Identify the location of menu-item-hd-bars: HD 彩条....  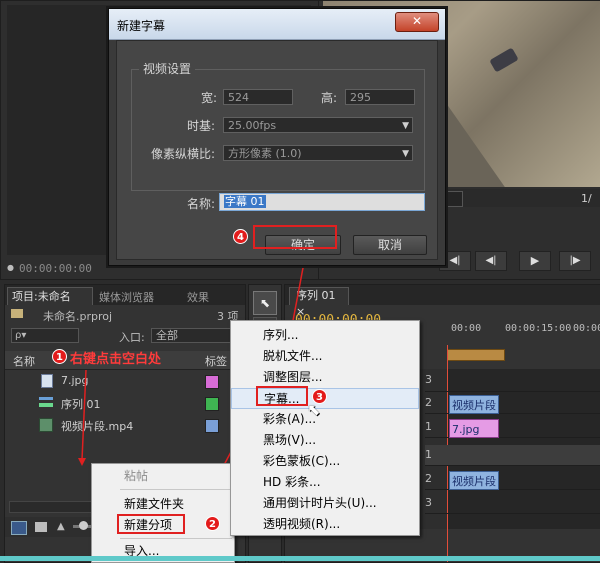
(325, 482).